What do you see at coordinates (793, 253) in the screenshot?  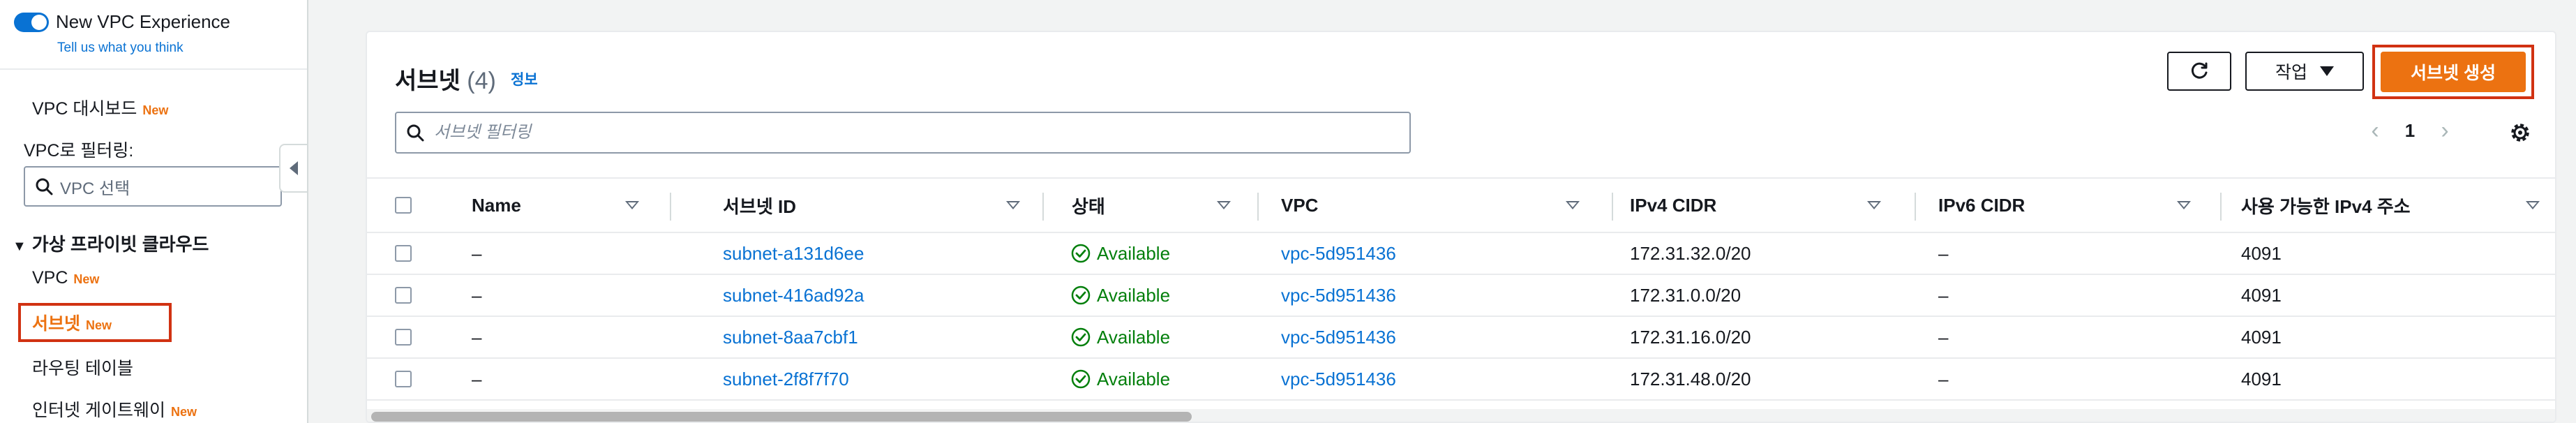 I see `cell-subnet-id-link: subnet-a131d6ee` at bounding box center [793, 253].